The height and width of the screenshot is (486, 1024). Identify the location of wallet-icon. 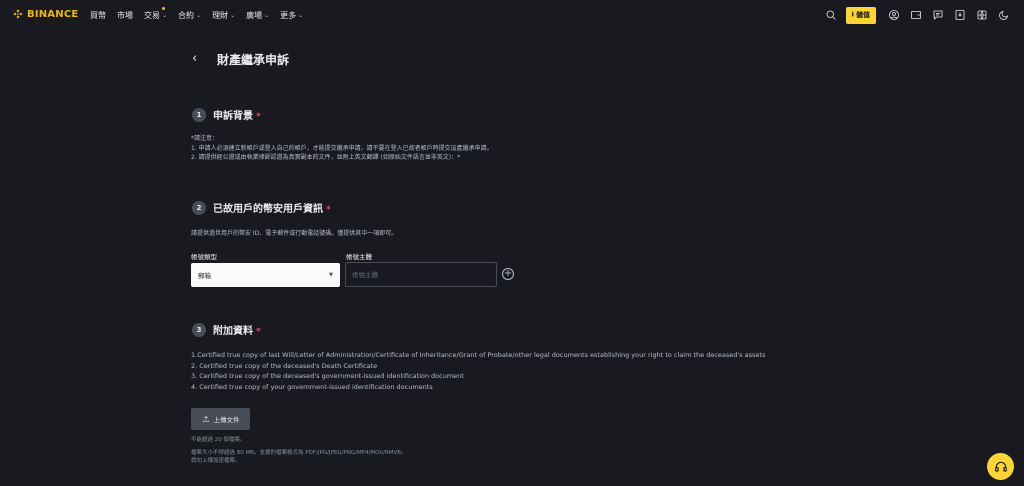
(915, 15).